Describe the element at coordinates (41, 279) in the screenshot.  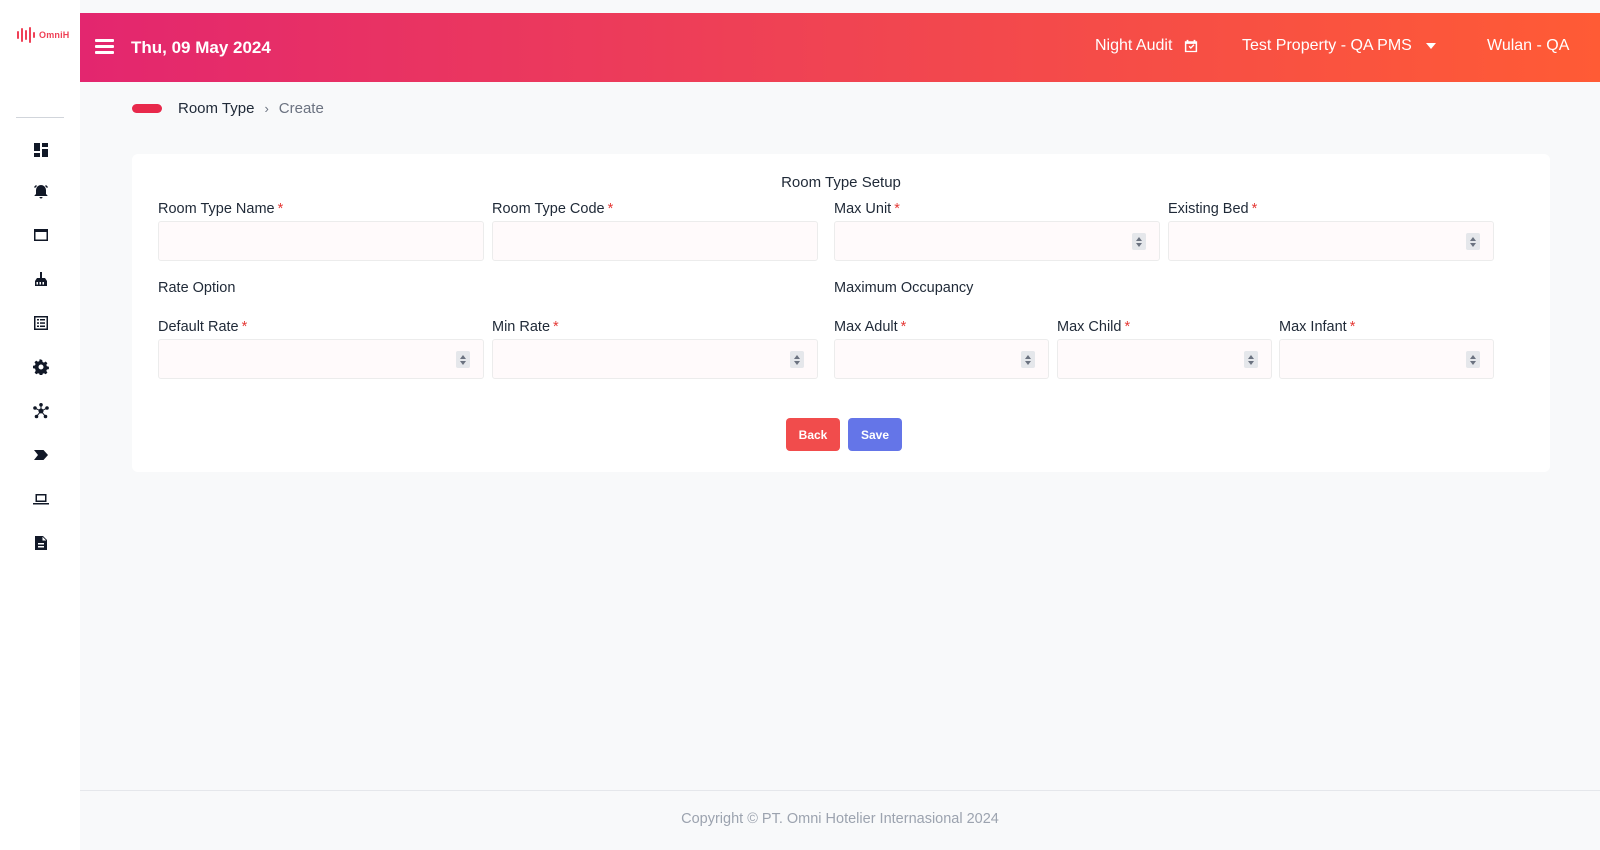
I see `housekeeping-icon` at that location.